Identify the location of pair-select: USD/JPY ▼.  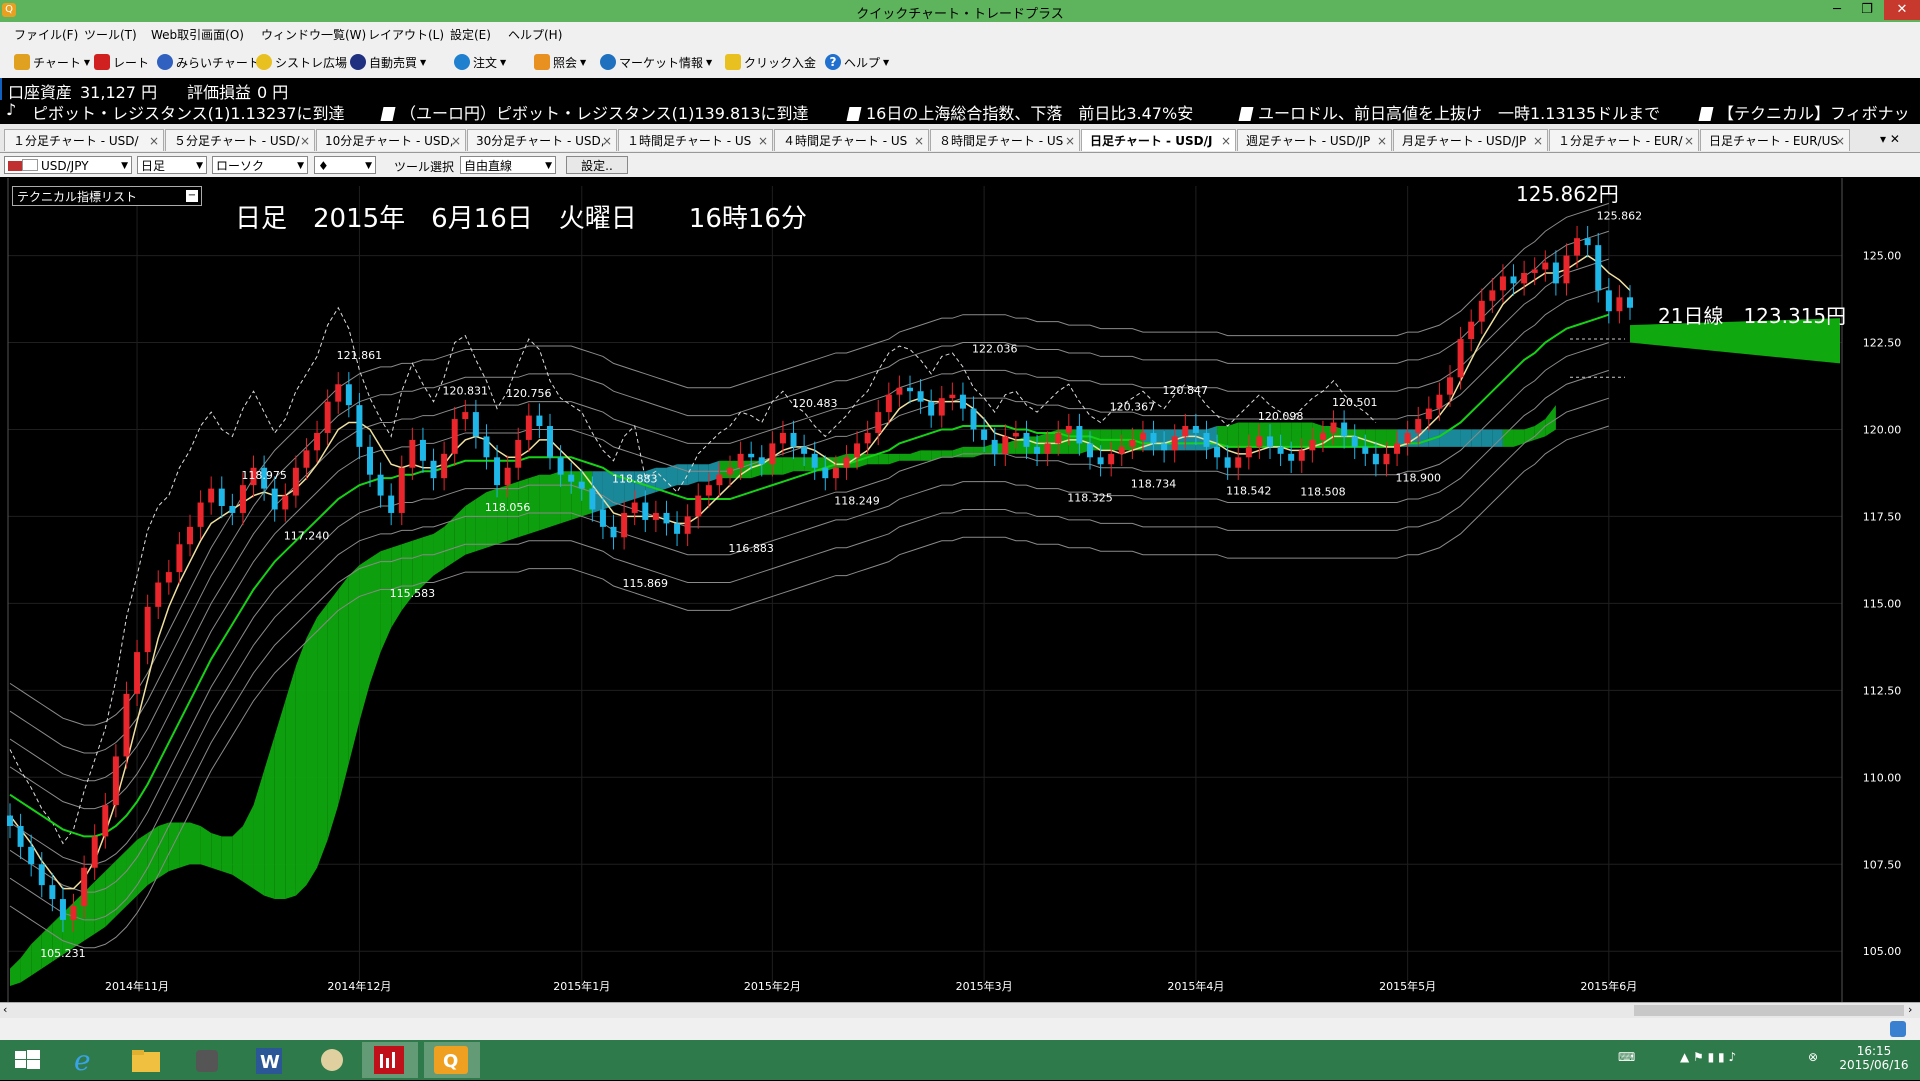
(68, 165).